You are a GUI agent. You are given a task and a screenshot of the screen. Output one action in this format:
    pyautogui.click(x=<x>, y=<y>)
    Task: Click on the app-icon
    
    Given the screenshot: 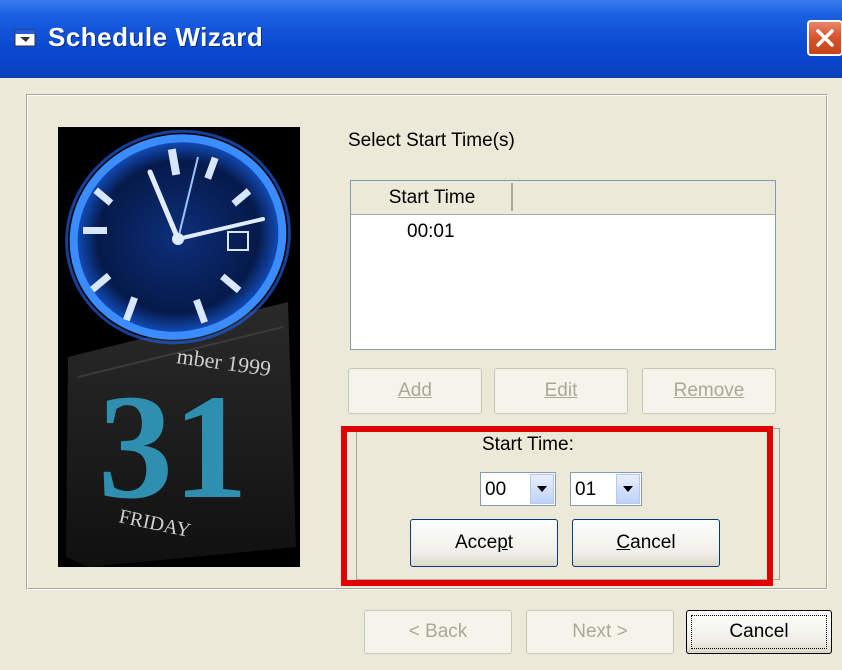 What is the action you would take?
    pyautogui.click(x=26, y=38)
    